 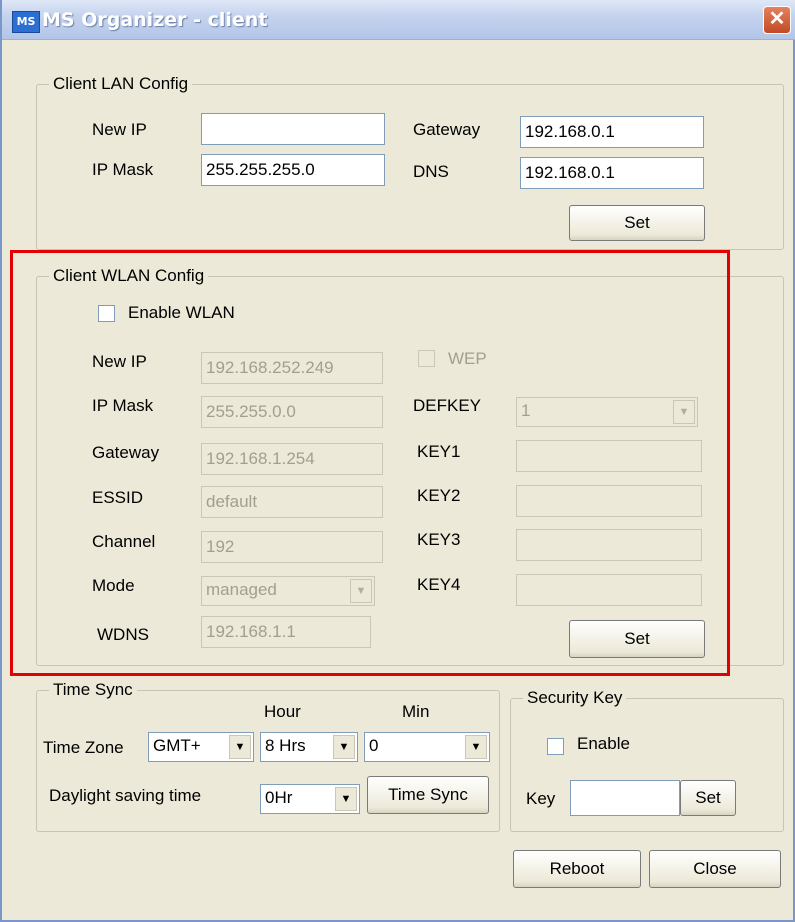 I want to click on security-enable-checkbox, so click(x=555, y=746).